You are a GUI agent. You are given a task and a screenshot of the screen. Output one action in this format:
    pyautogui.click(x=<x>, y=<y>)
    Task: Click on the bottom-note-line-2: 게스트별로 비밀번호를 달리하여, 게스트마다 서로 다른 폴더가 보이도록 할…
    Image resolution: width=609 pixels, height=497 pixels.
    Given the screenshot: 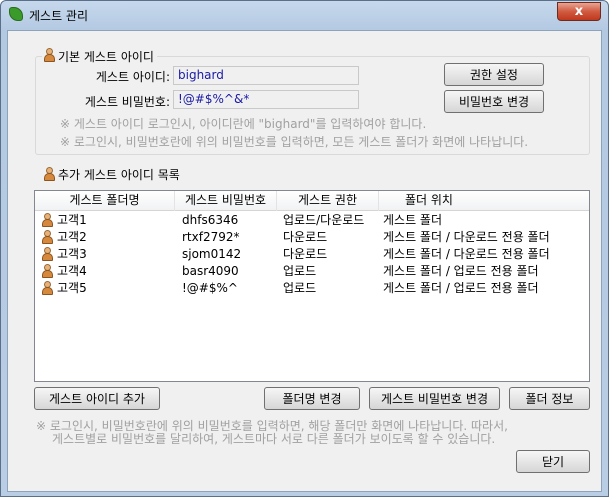 What is the action you would take?
    pyautogui.click(x=274, y=439)
    